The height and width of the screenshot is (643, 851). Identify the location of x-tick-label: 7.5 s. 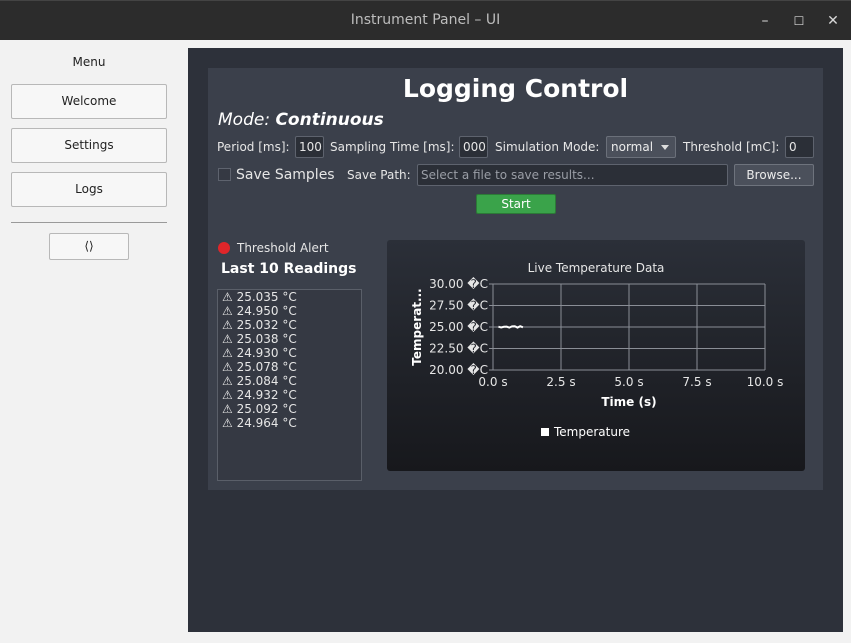
(696, 382).